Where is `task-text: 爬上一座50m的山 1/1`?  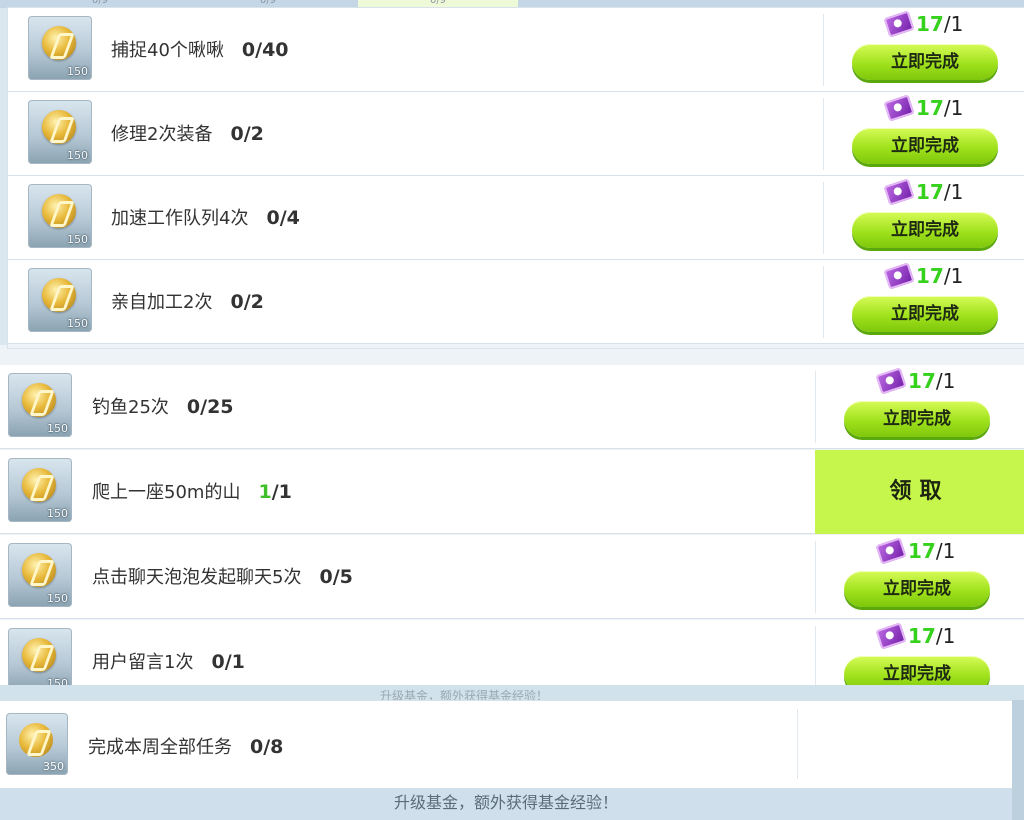 task-text: 爬上一座50m的山 1/1 is located at coordinates (192, 491).